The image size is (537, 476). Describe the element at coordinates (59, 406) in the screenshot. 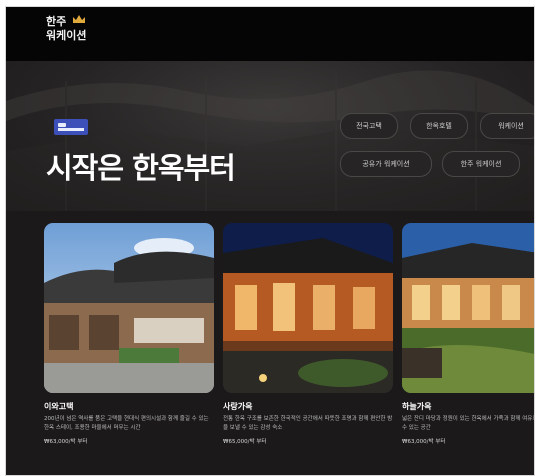

I see `listing-name: 이와고택` at that location.